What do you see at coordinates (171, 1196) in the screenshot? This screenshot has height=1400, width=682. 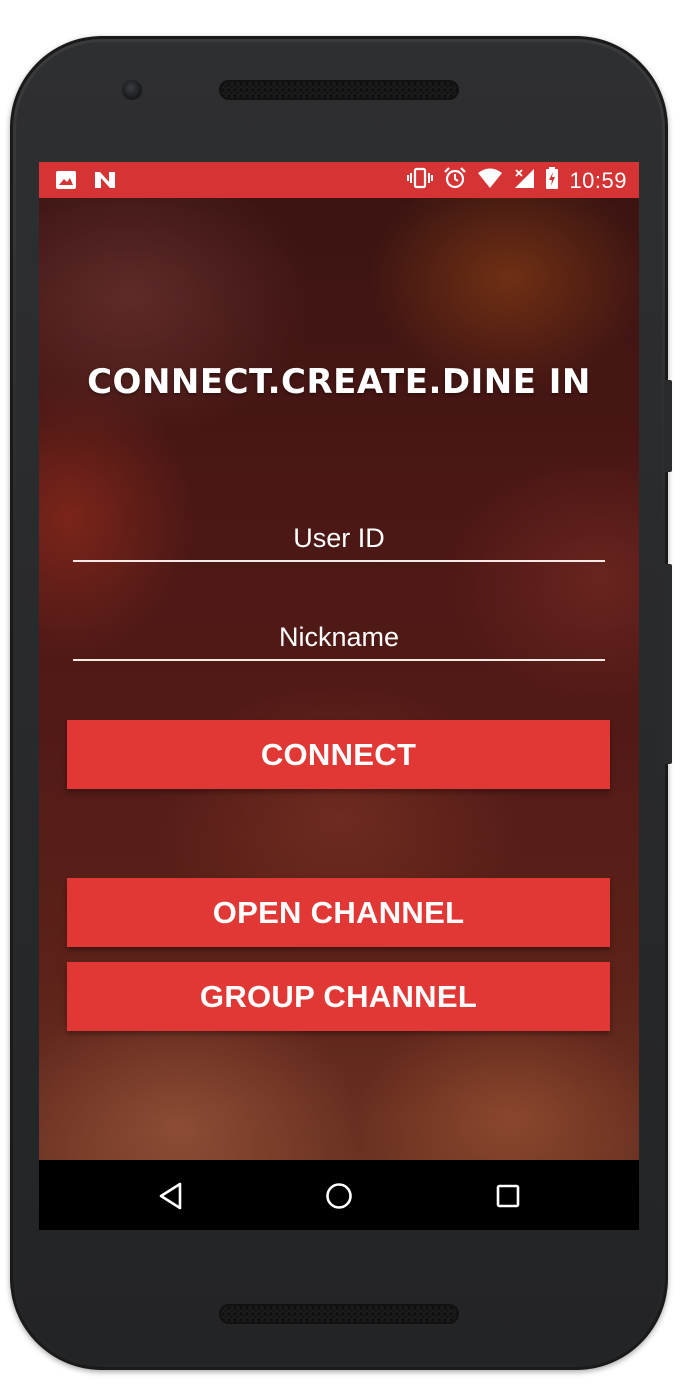 I see `back-icon` at bounding box center [171, 1196].